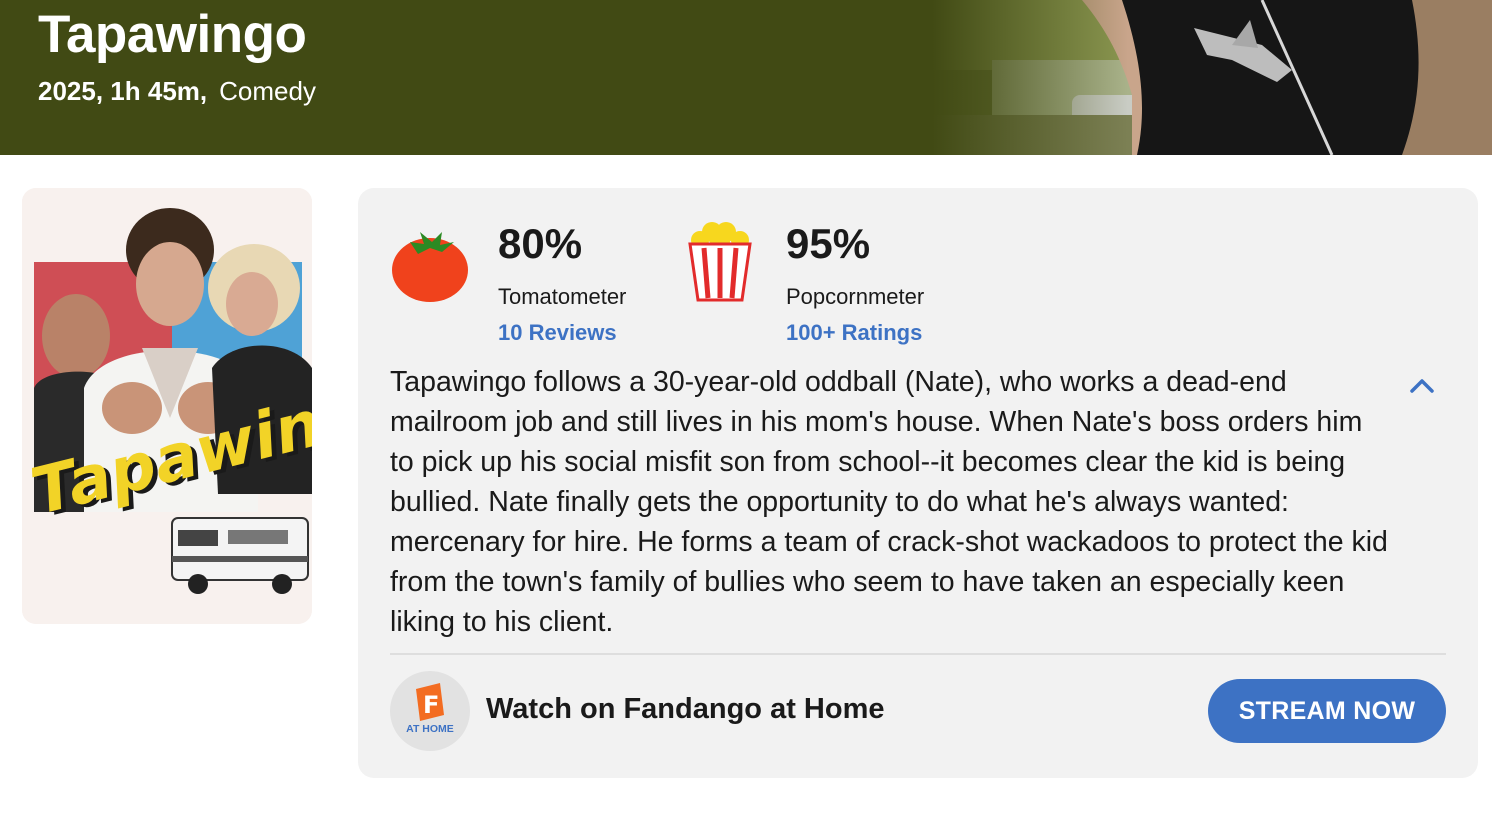  What do you see at coordinates (1422, 386) in the screenshot?
I see `chevron-up-icon` at bounding box center [1422, 386].